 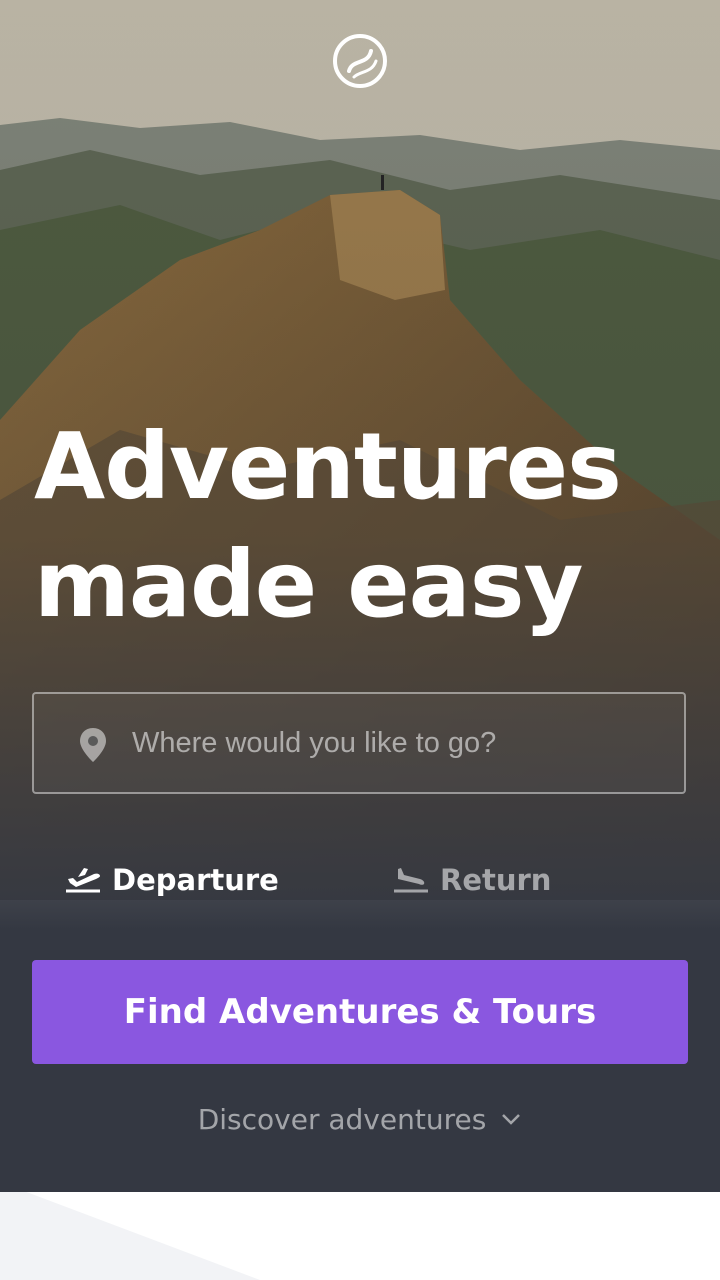 What do you see at coordinates (328, 466) in the screenshot?
I see `headline-line-1: Adventures` at bounding box center [328, 466].